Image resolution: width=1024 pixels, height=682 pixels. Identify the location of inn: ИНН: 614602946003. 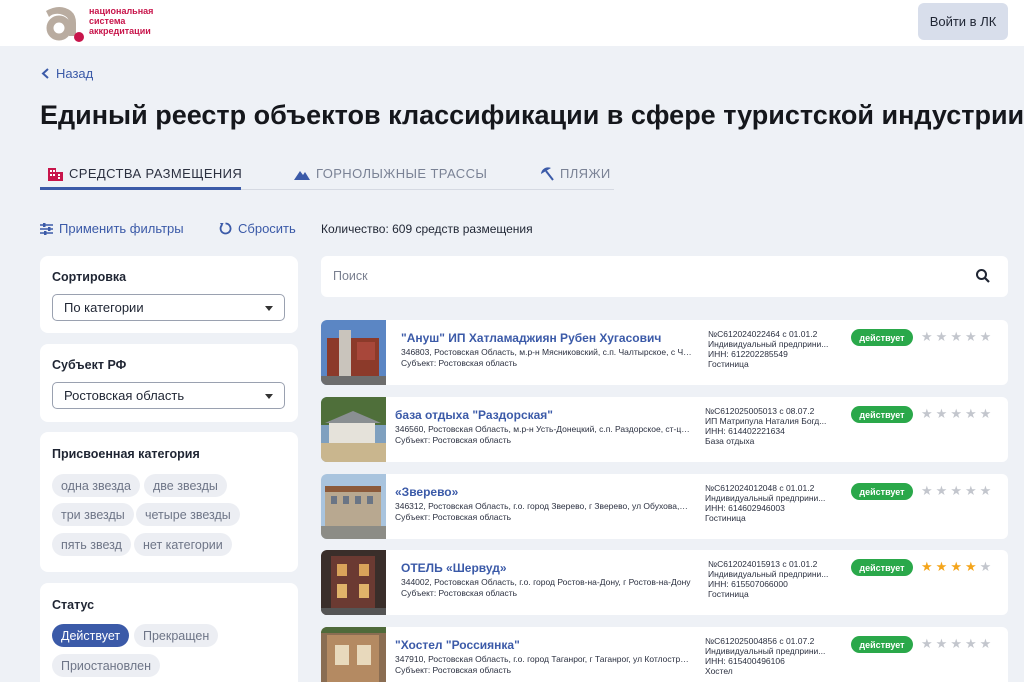
(745, 508).